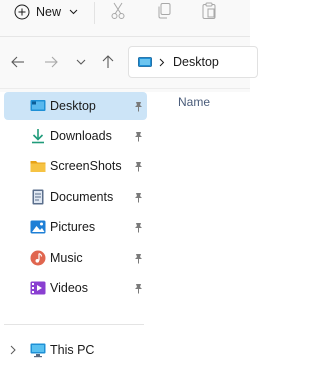 This screenshot has width=320, height=369. What do you see at coordinates (194, 102) in the screenshot?
I see `column-header-name: Name` at bounding box center [194, 102].